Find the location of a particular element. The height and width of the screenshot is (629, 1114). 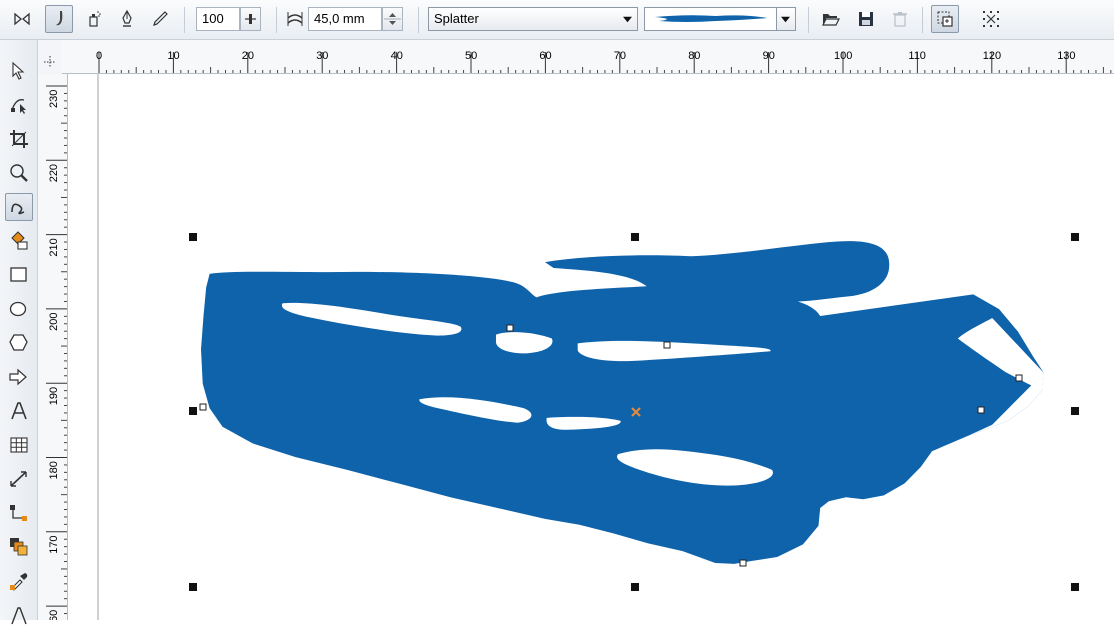

dimension-icon is located at coordinates (18, 479).